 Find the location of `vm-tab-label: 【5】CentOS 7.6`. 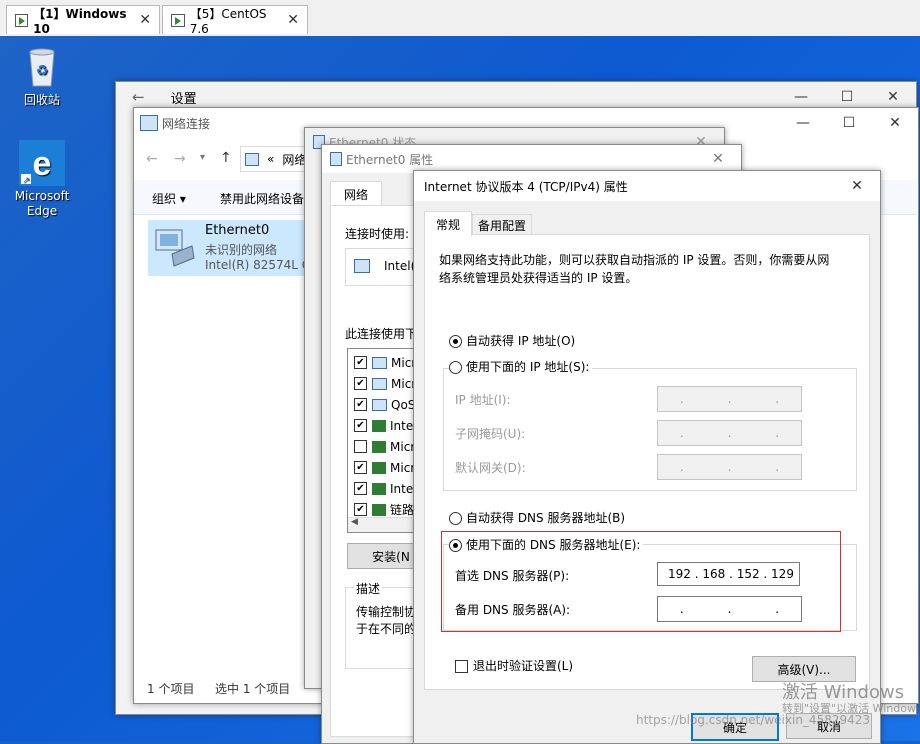

vm-tab-label: 【5】CentOS 7.6 is located at coordinates (228, 21).